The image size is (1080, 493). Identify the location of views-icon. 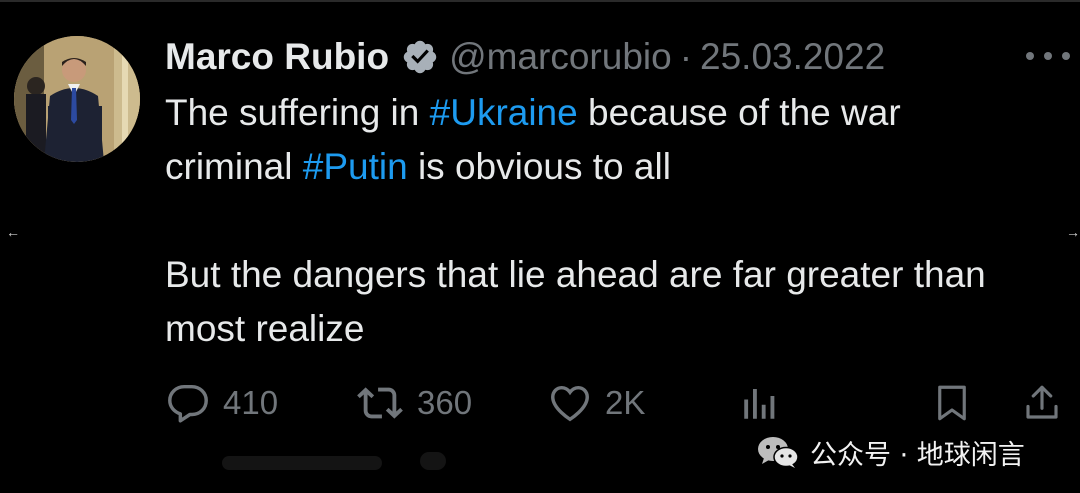
(759, 404).